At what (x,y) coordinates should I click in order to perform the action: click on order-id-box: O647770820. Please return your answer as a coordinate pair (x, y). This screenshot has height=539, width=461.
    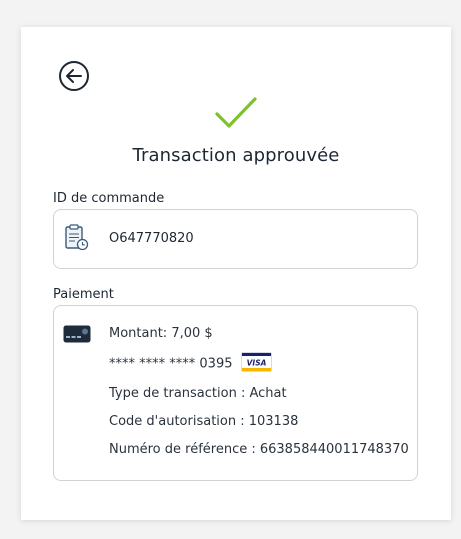
    Looking at the image, I should click on (235, 239).